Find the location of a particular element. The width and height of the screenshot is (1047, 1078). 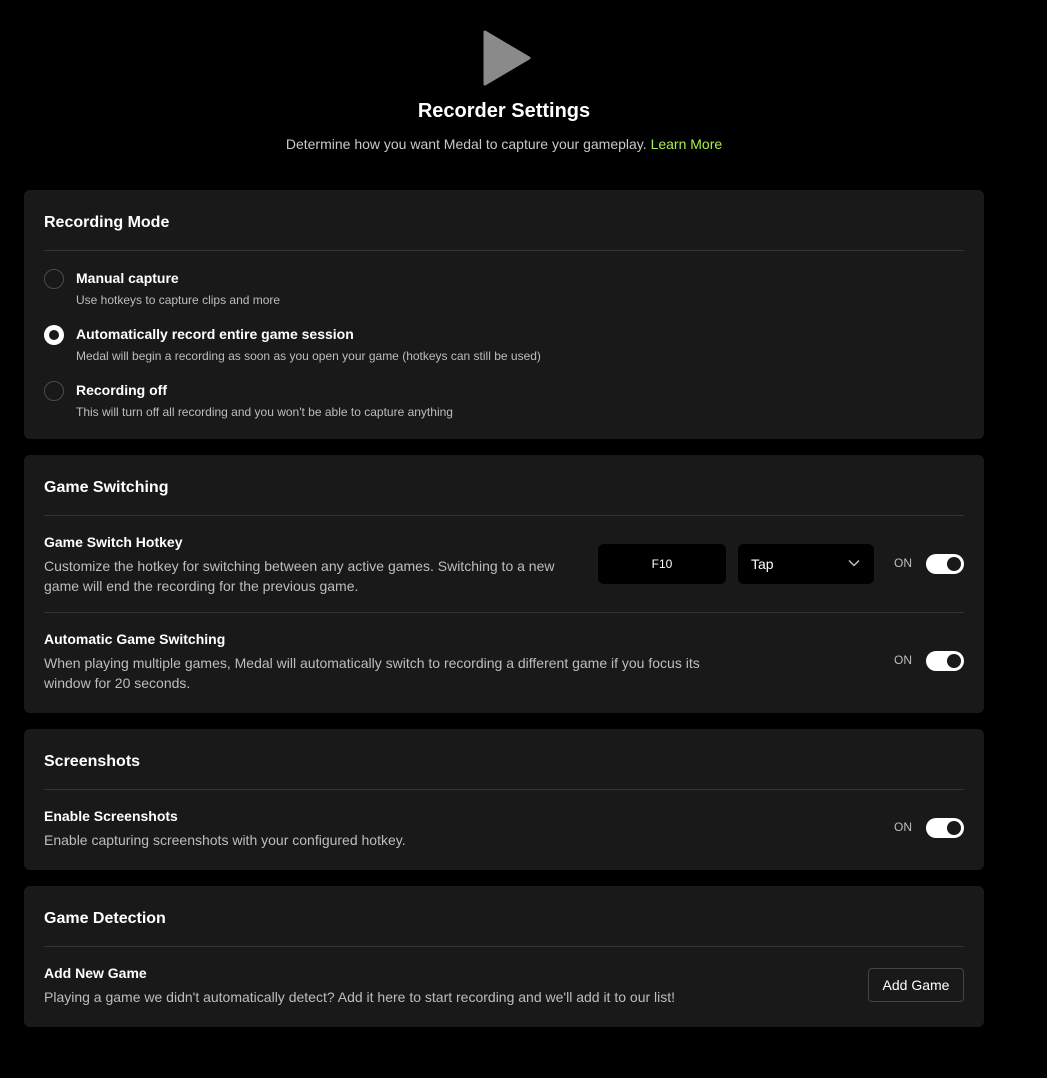

radio-label: Recording off is located at coordinates (121, 390).